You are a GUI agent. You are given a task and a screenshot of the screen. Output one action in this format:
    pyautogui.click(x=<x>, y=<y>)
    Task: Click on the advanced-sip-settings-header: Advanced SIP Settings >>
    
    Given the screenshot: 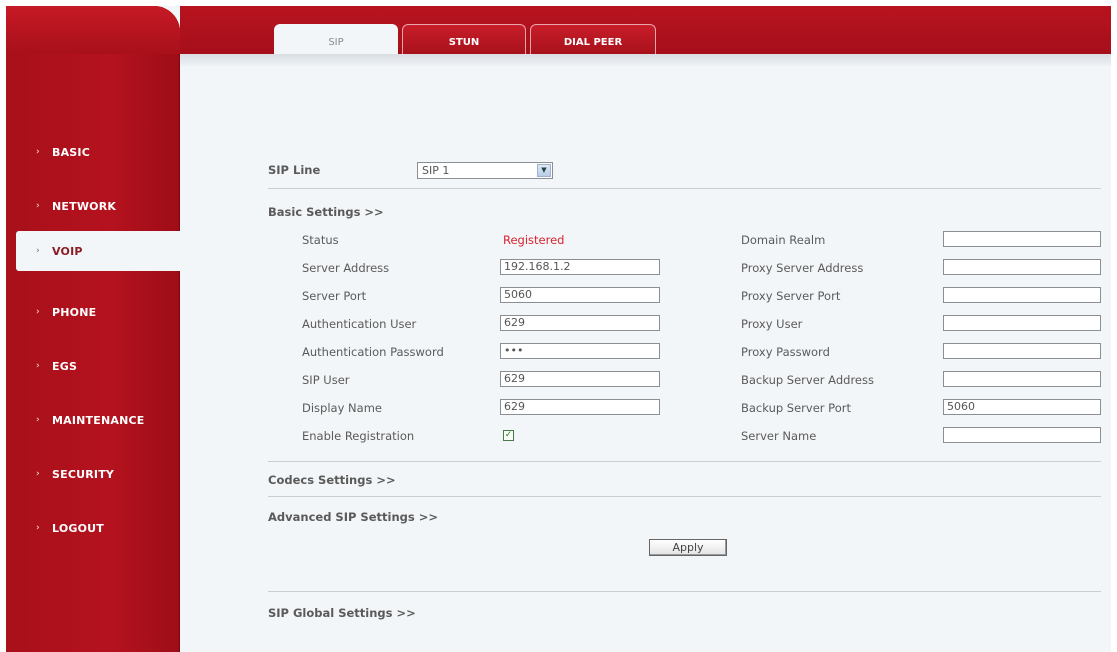 What is the action you would take?
    pyautogui.click(x=353, y=517)
    